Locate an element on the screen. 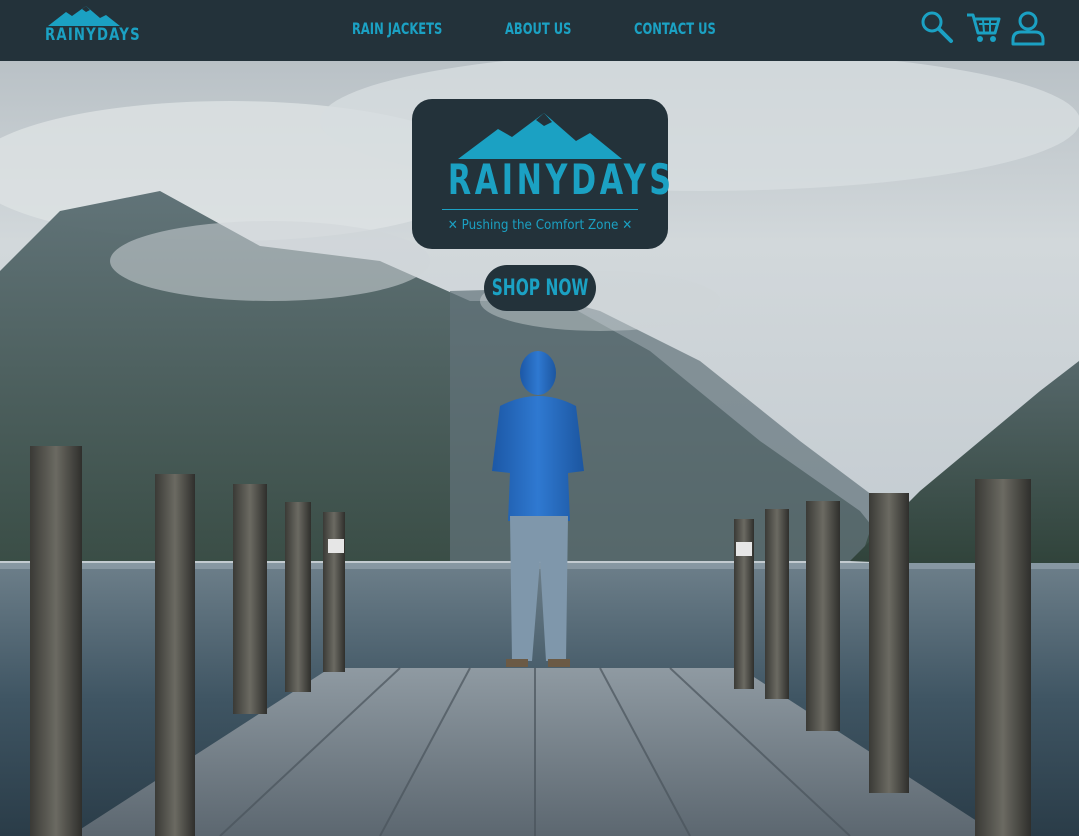 This screenshot has height=836, width=1079. shop-now-button: Shop now is located at coordinates (540, 288).